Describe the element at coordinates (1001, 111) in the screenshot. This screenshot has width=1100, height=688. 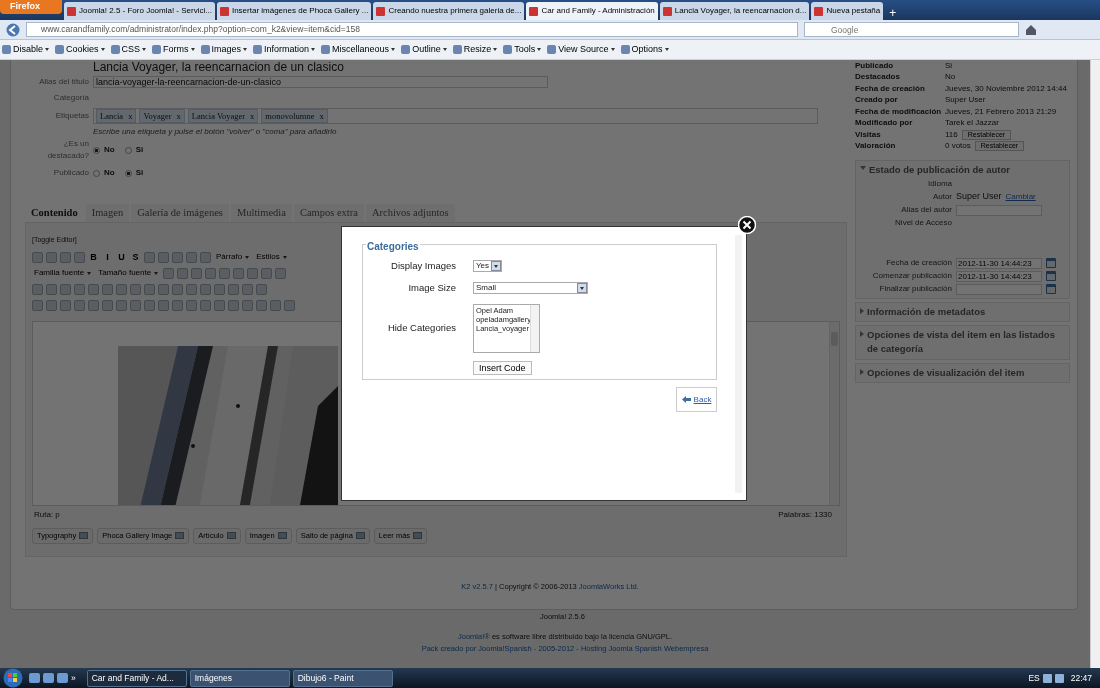
I see `info-value: Jueves, 21 Febrero 2013 21:29` at that location.